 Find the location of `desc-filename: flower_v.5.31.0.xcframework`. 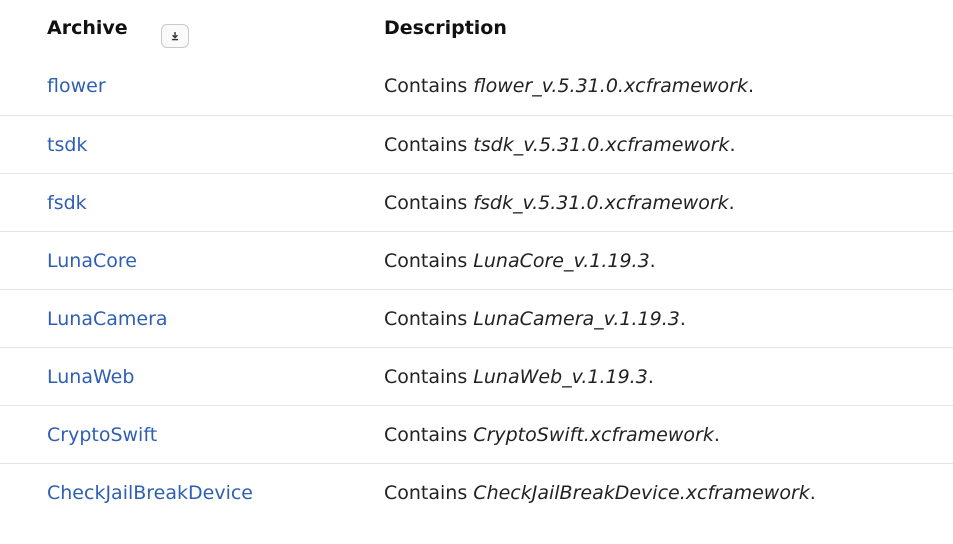

desc-filename: flower_v.5.31.0.xcframework is located at coordinates (610, 85).